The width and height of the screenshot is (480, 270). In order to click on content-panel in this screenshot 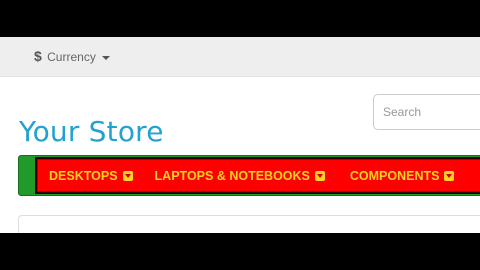, I will do `click(249, 224)`.